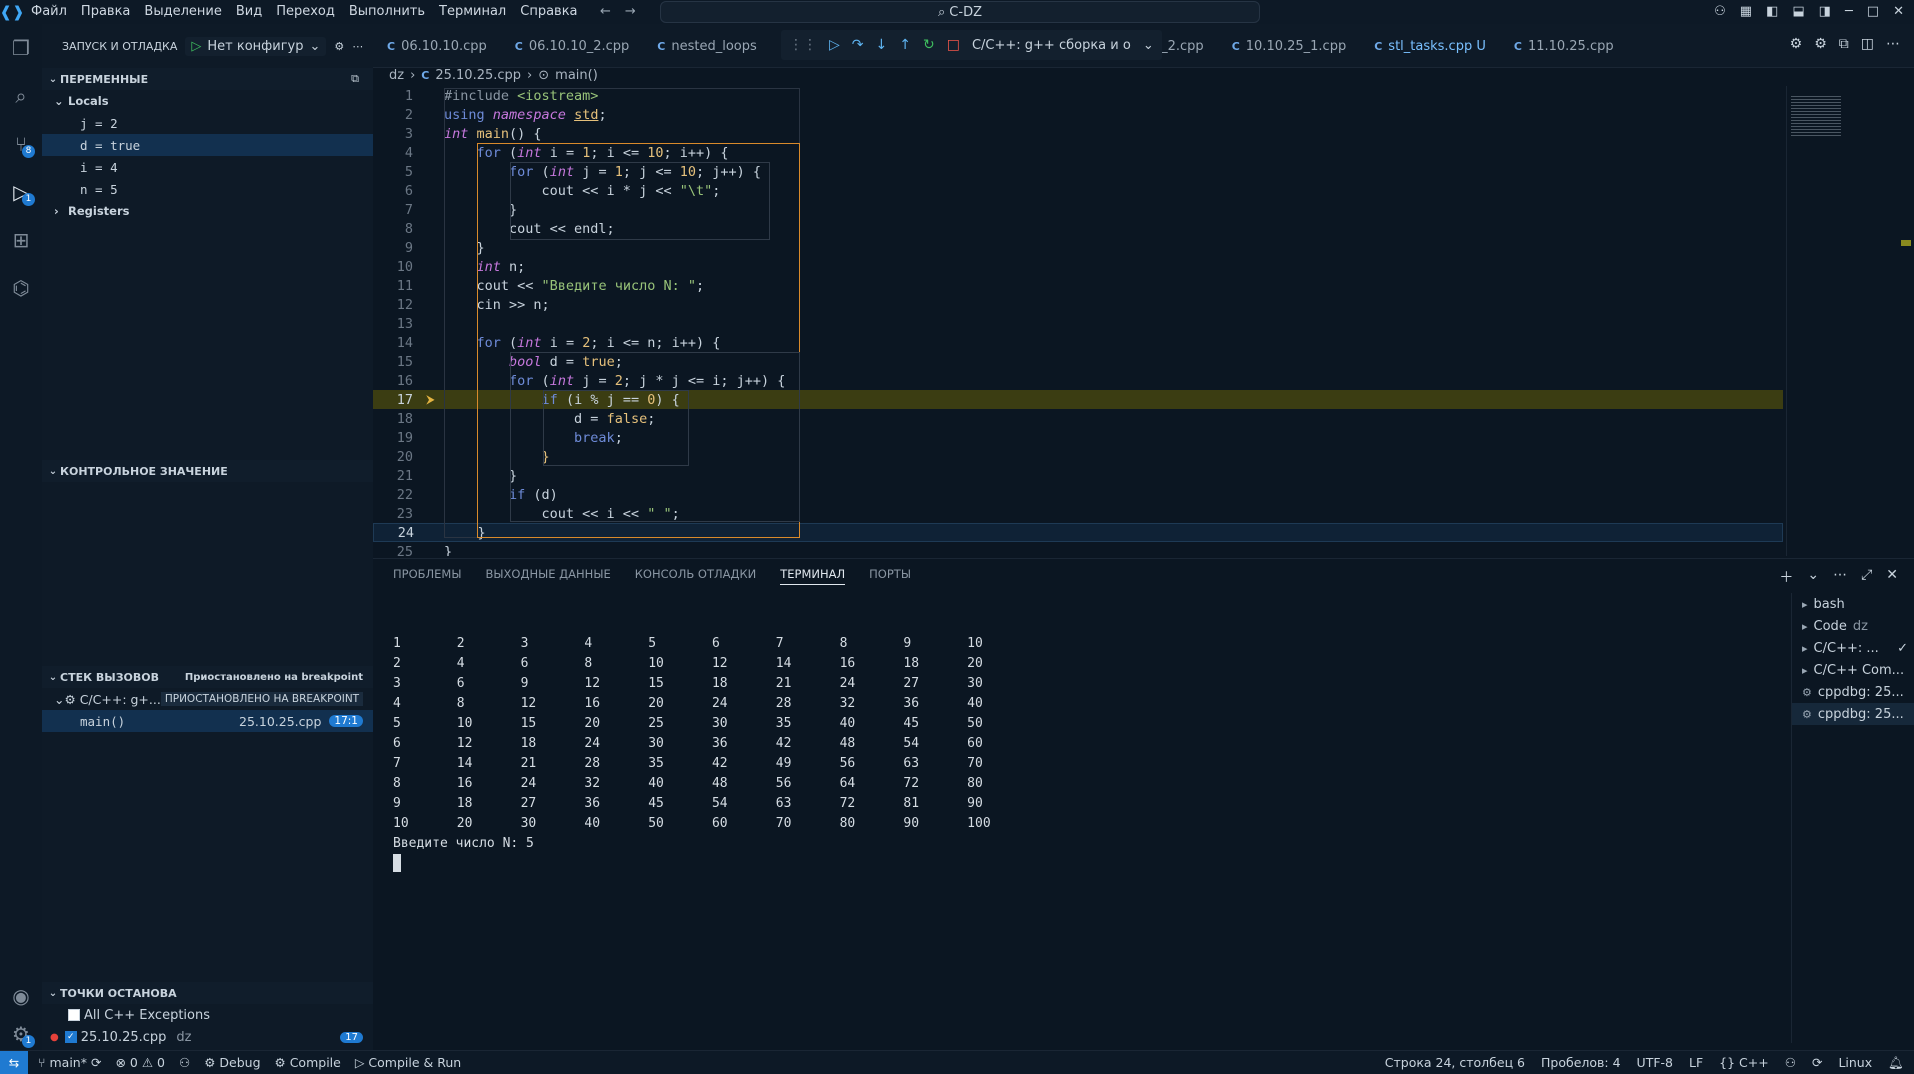 The width and height of the screenshot is (1914, 1074). Describe the element at coordinates (207, 1015) in the screenshot. I see `breakpoint-exceptions-row: All C++ Exceptions` at that location.